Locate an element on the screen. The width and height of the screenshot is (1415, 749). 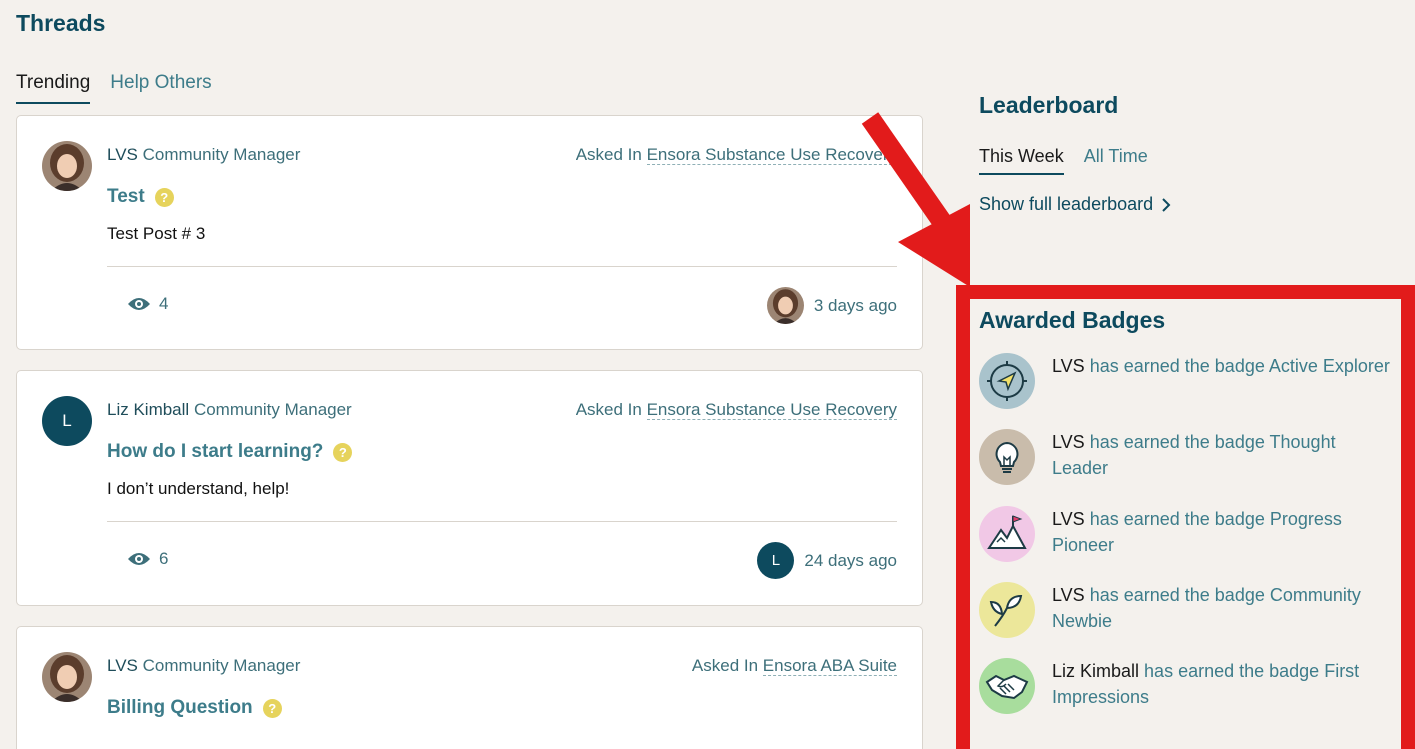
compass-icon is located at coordinates (1007, 381).